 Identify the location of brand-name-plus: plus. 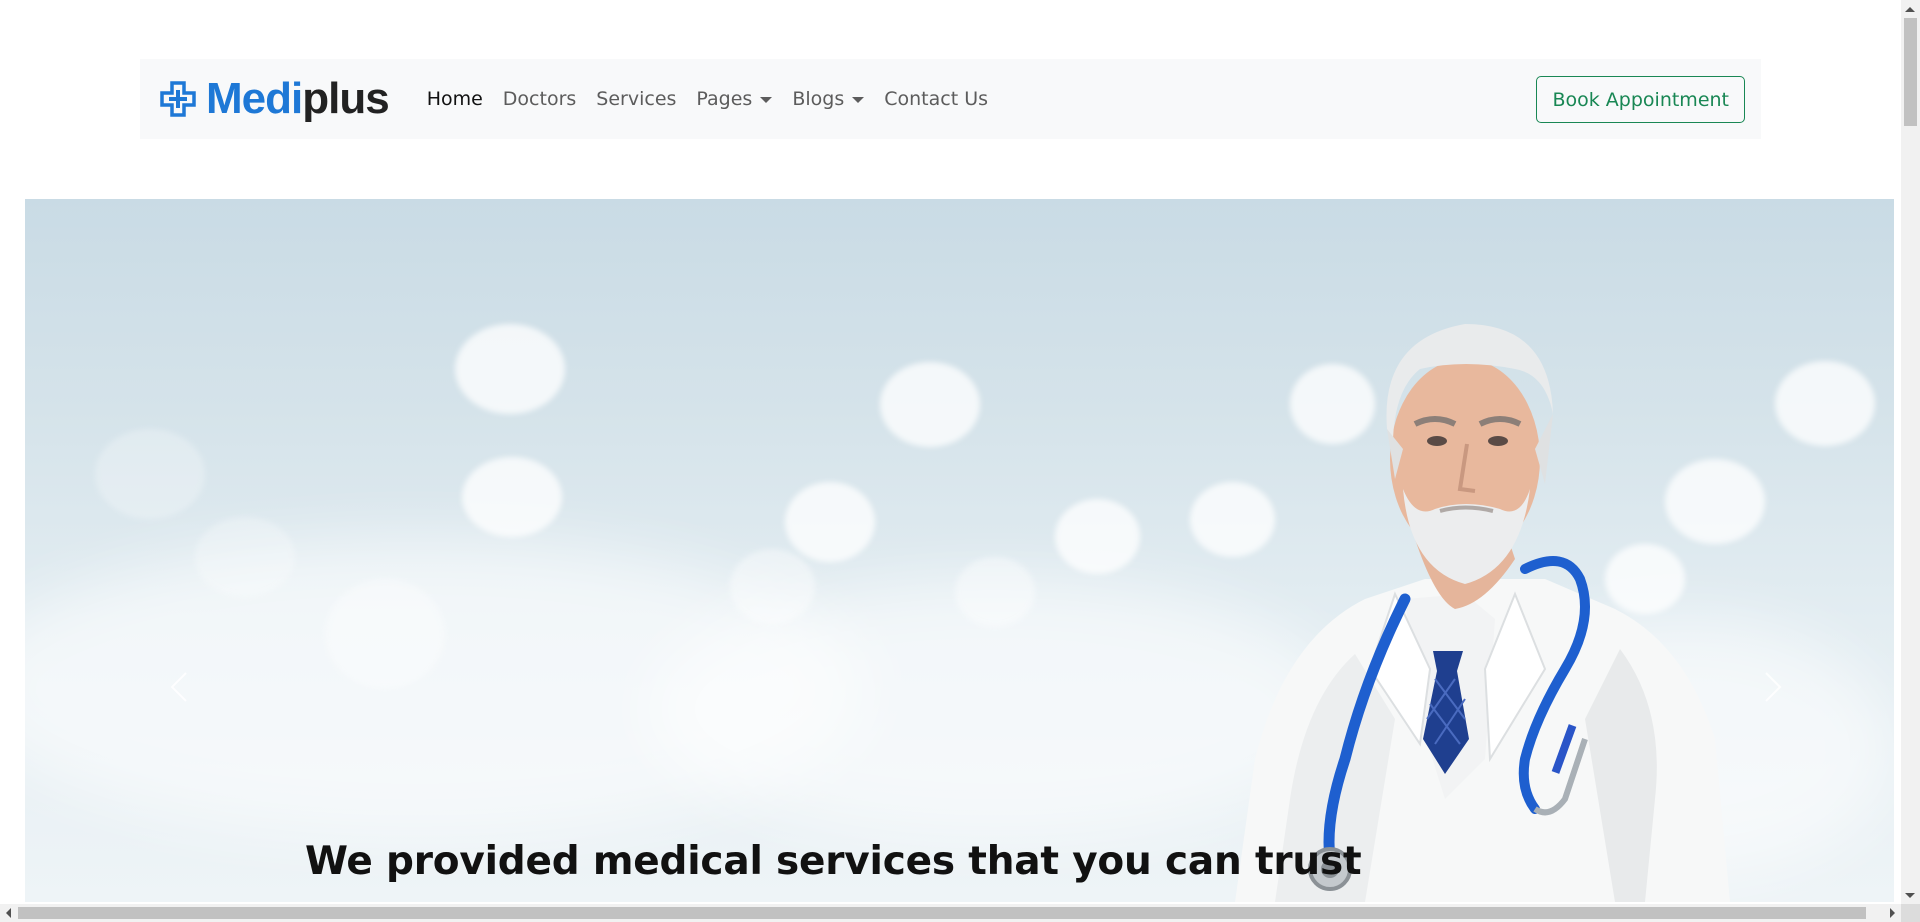
(345, 98).